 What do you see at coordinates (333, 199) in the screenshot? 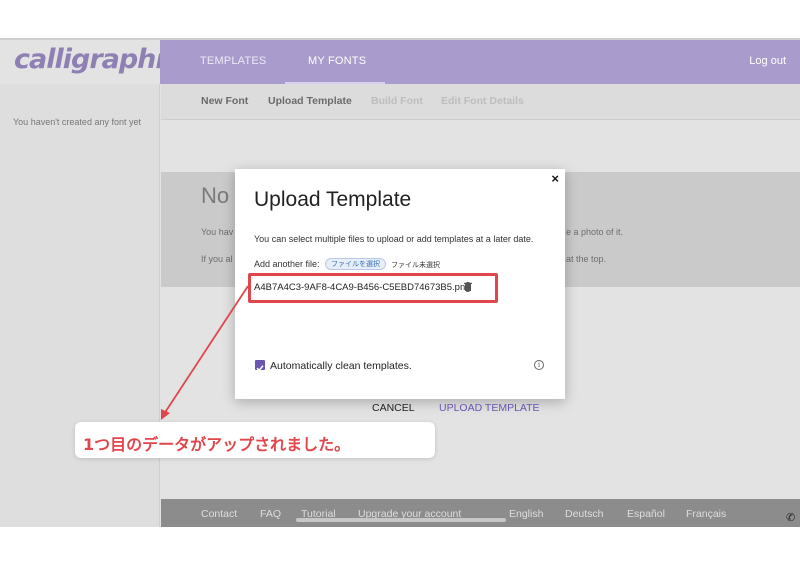
I see `dialog-title: Upload Template` at bounding box center [333, 199].